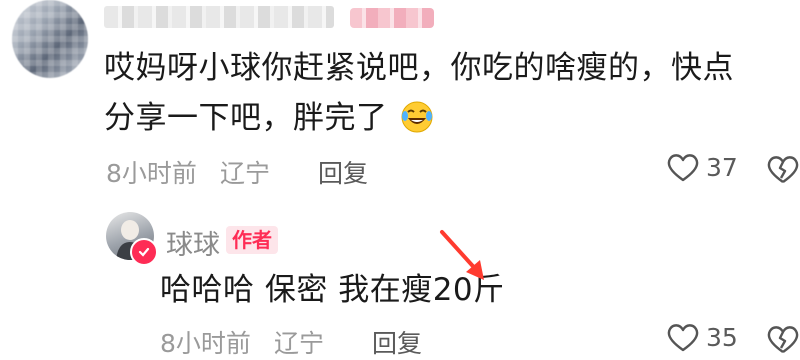 This screenshot has height=360, width=800. I want to click on commenter-name-blurred, so click(219, 17).